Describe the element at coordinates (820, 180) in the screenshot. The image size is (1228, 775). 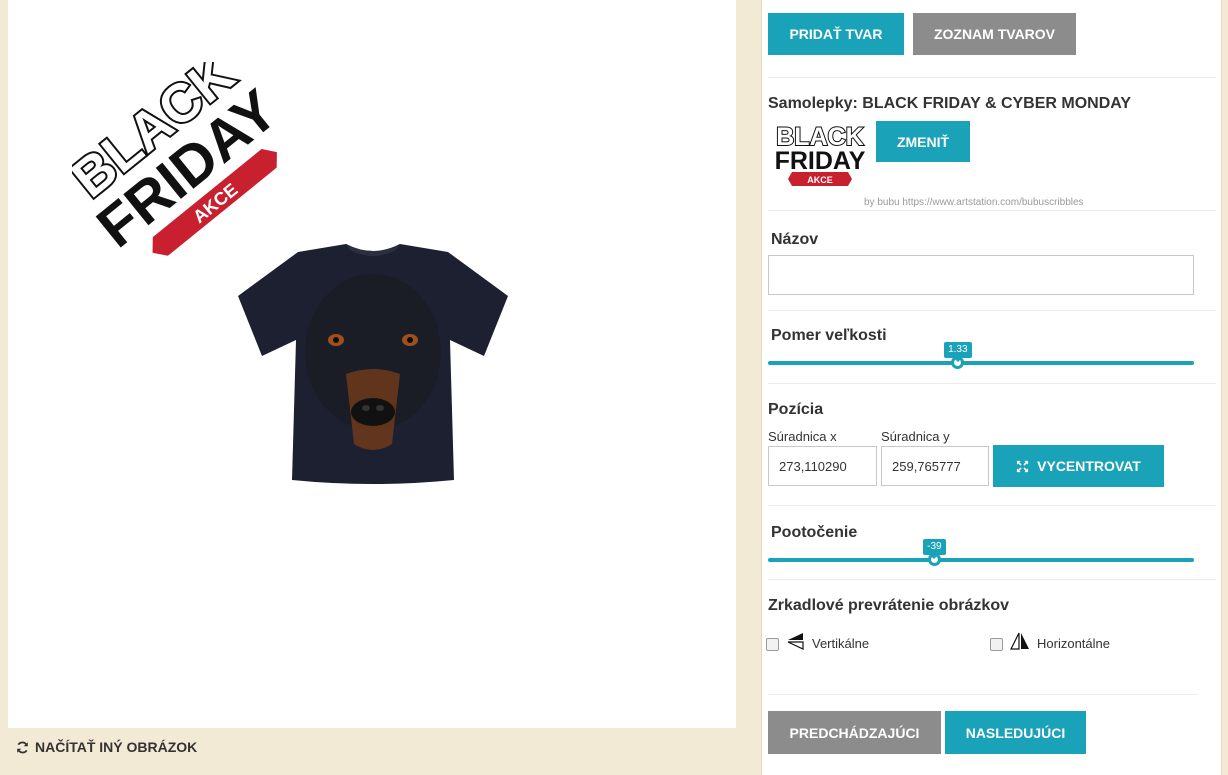
I see `thumb-ribbon: AKCE` at that location.